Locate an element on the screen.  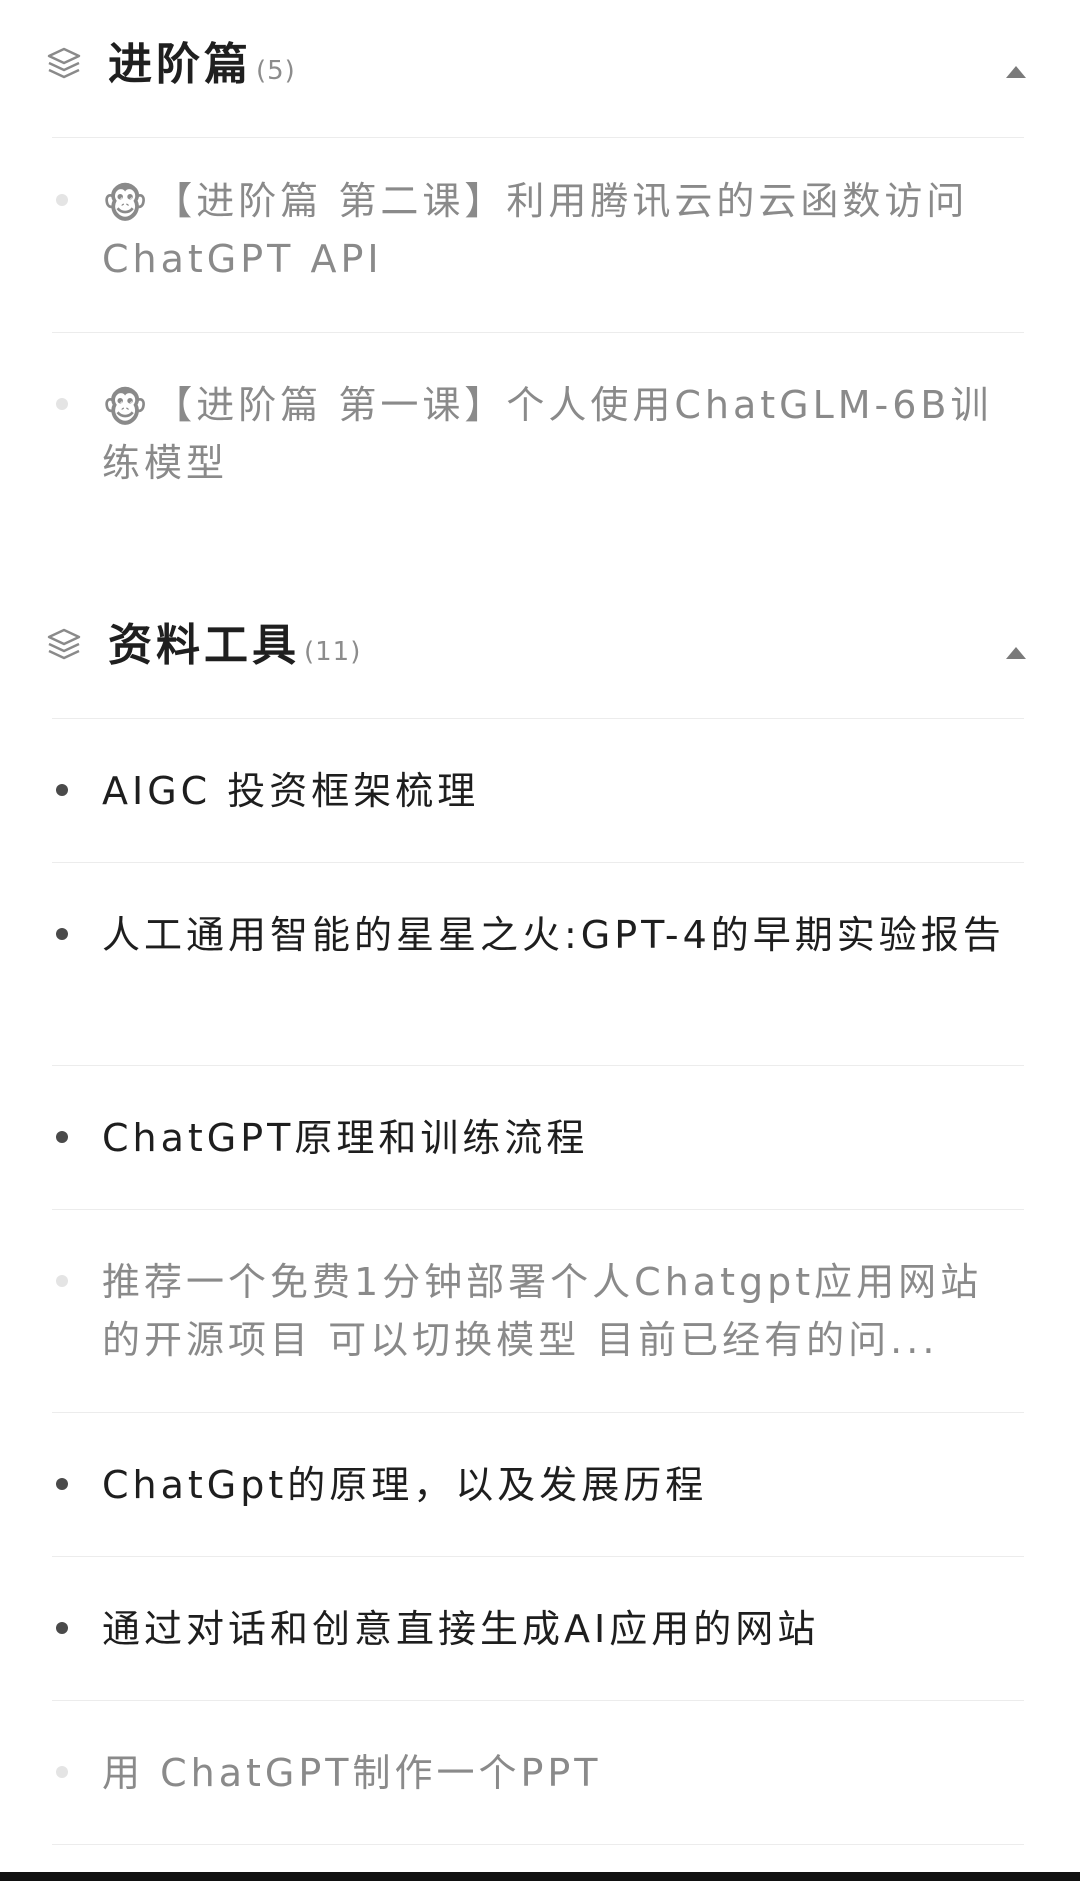
section-title-text: 进阶篇 is located at coordinates (180, 64).